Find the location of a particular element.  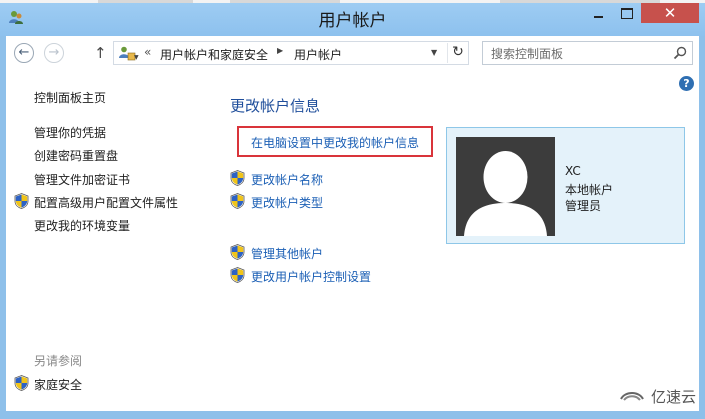

account-name: XC is located at coordinates (573, 171).